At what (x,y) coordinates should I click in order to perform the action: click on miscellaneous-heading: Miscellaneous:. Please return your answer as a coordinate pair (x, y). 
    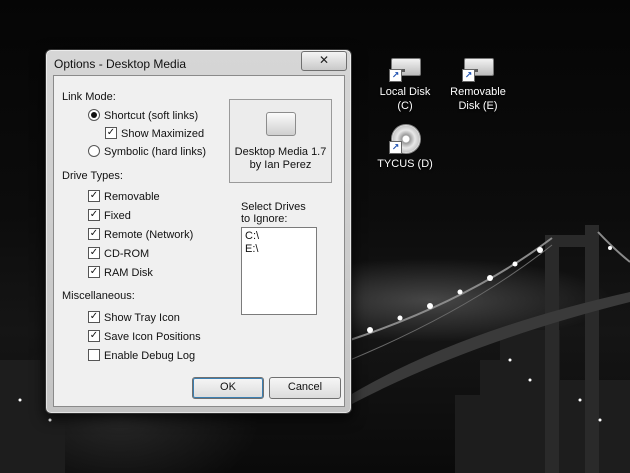
    Looking at the image, I should click on (98, 296).